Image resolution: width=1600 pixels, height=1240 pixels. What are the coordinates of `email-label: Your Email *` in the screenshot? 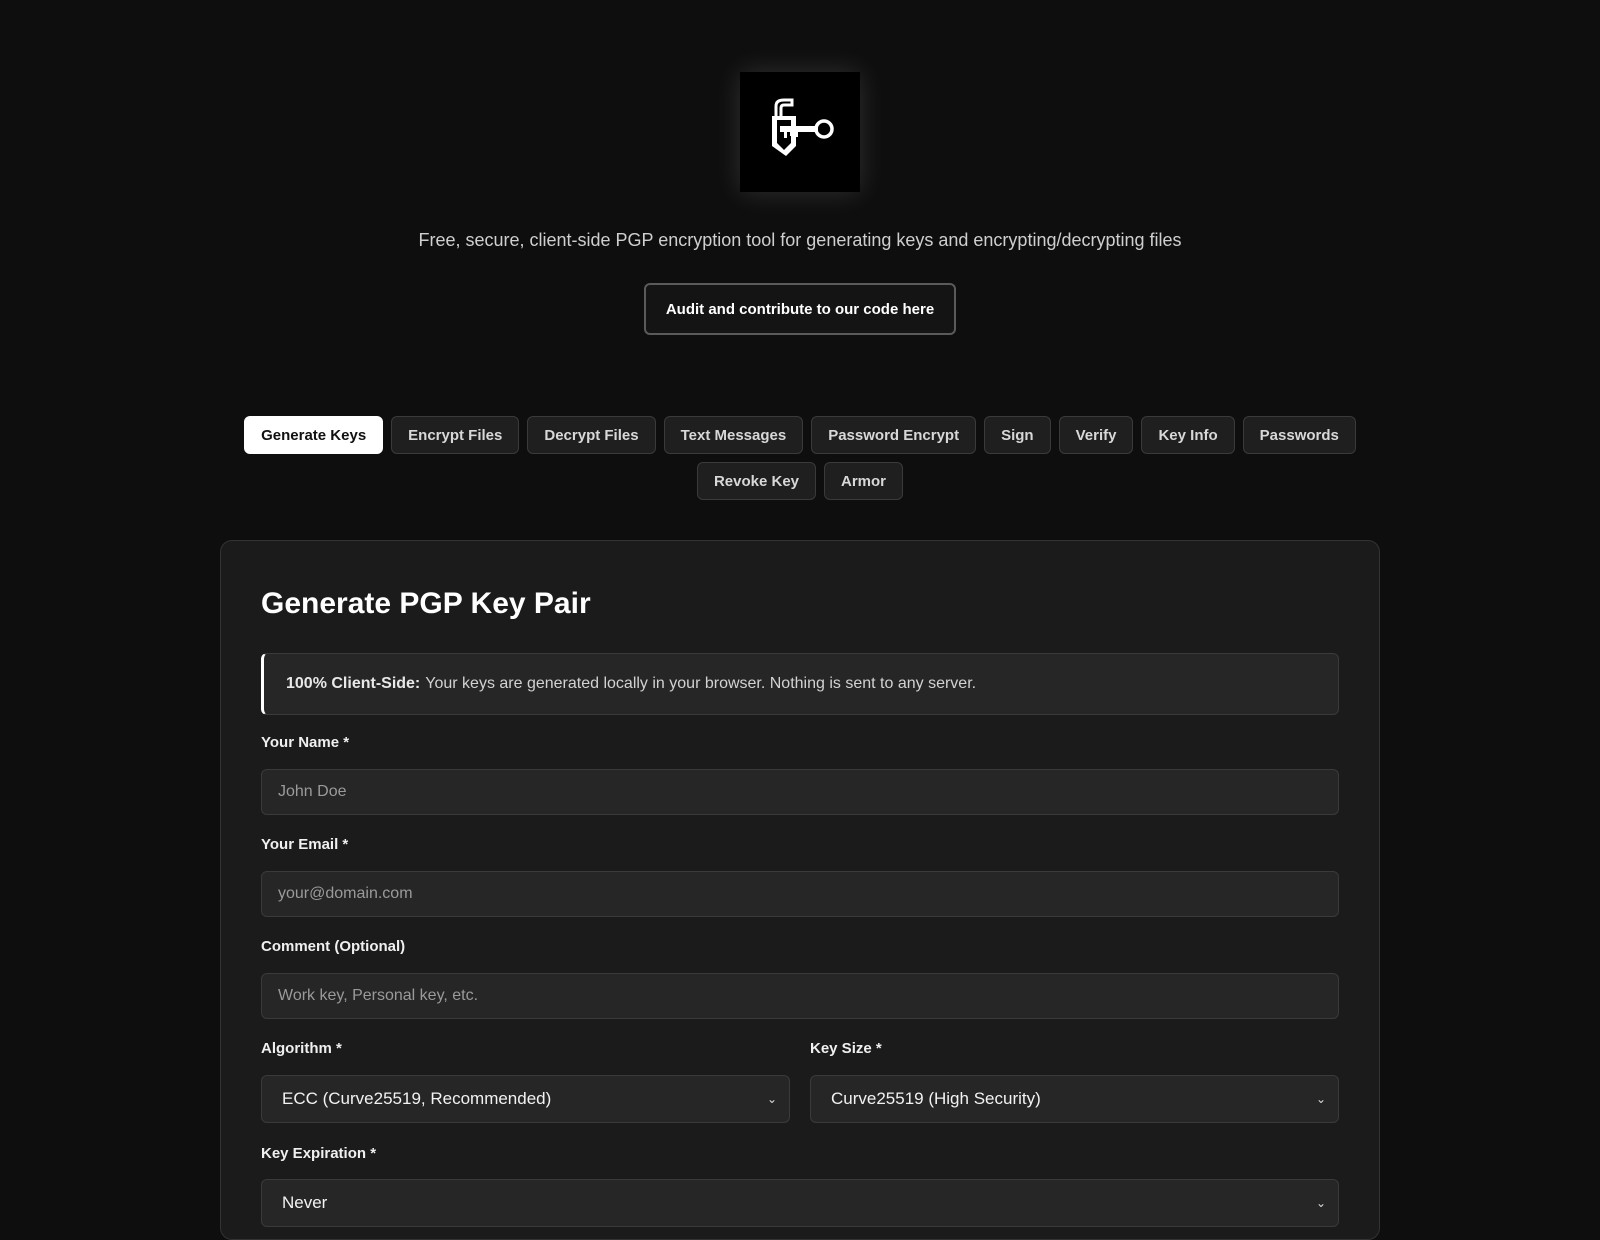 It's located at (305, 844).